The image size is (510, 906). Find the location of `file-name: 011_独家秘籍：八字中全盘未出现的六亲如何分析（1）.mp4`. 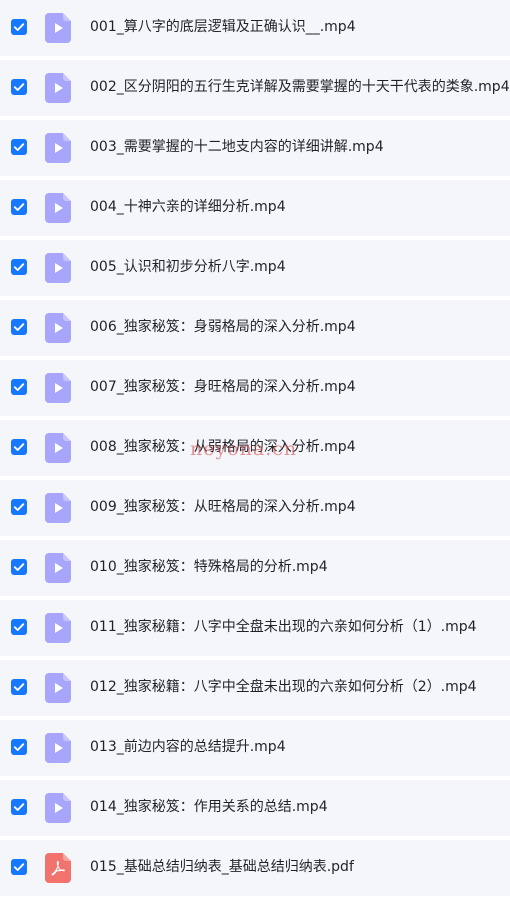

file-name: 011_独家秘籍：八字中全盘未出现的六亲如何分析（1）.mp4 is located at coordinates (283, 627).